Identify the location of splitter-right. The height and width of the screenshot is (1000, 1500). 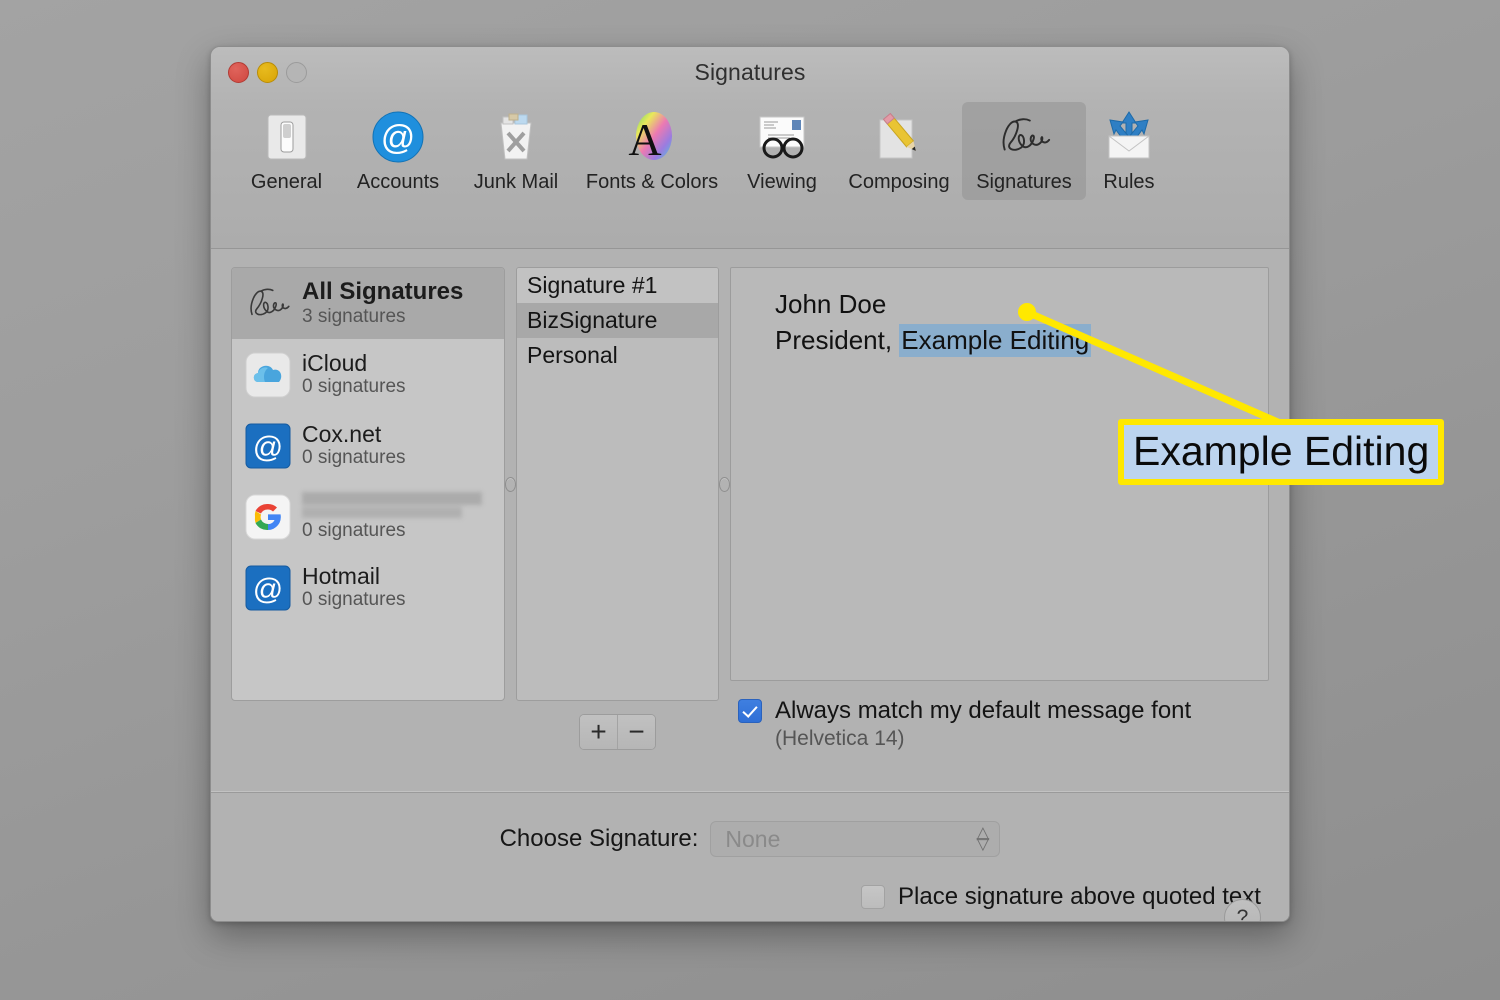
(724, 484).